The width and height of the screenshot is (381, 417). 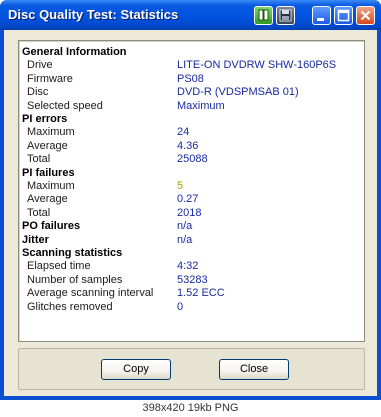 What do you see at coordinates (285, 15) in the screenshot?
I see `save-icon` at bounding box center [285, 15].